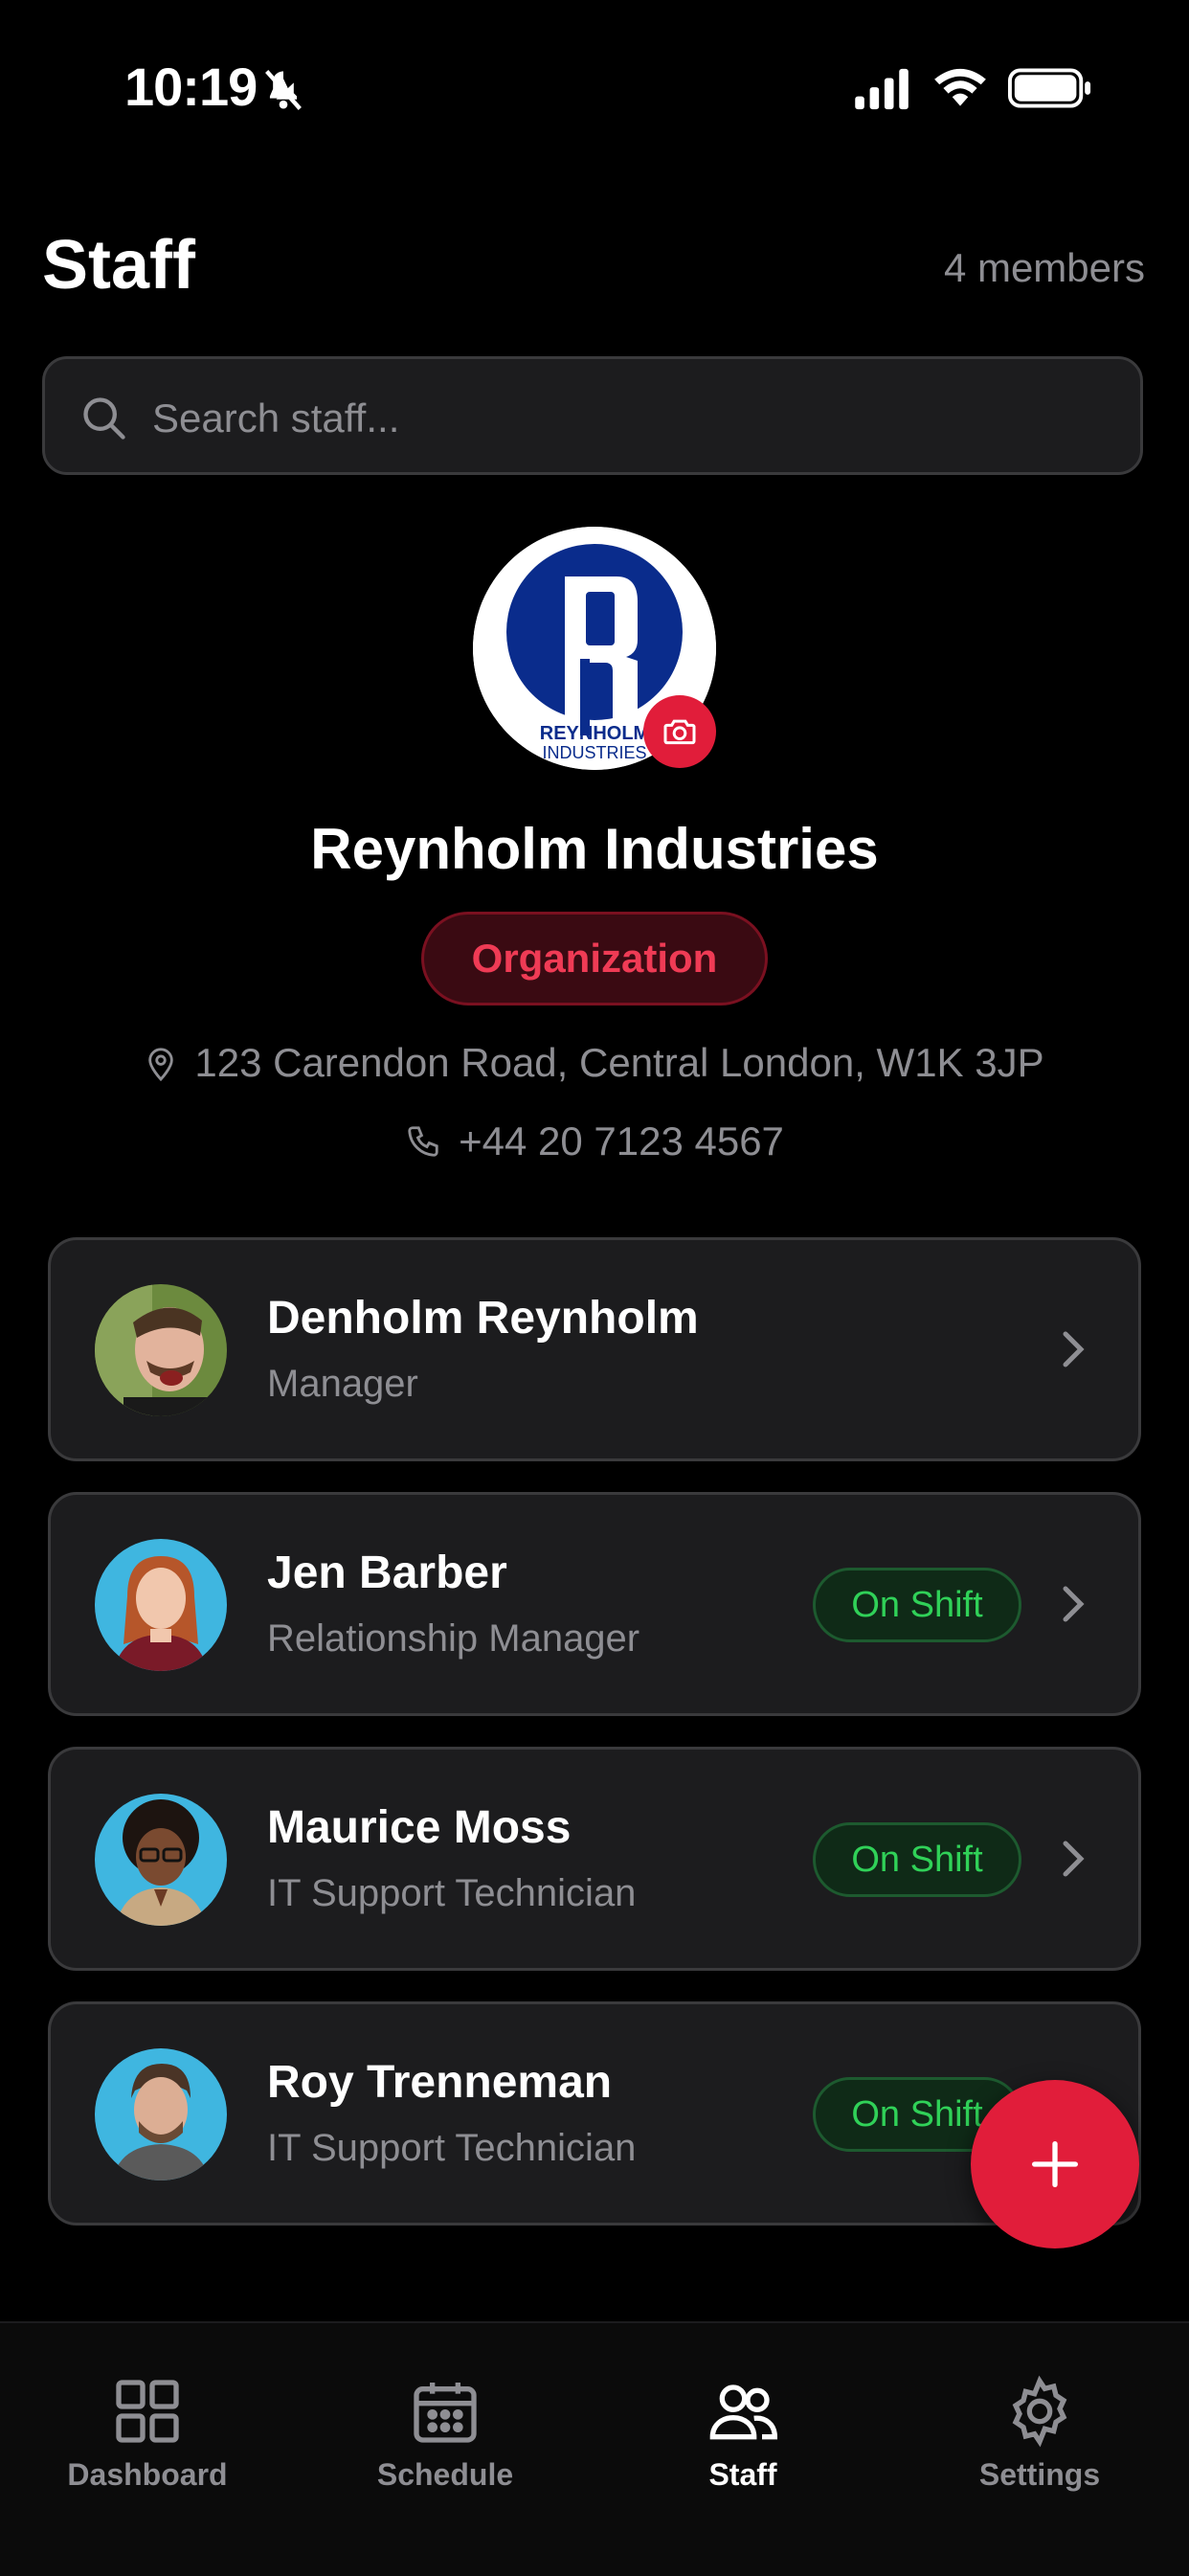 The height and width of the screenshot is (2576, 1189). What do you see at coordinates (594, 959) in the screenshot?
I see `organization-badge: Organization` at bounding box center [594, 959].